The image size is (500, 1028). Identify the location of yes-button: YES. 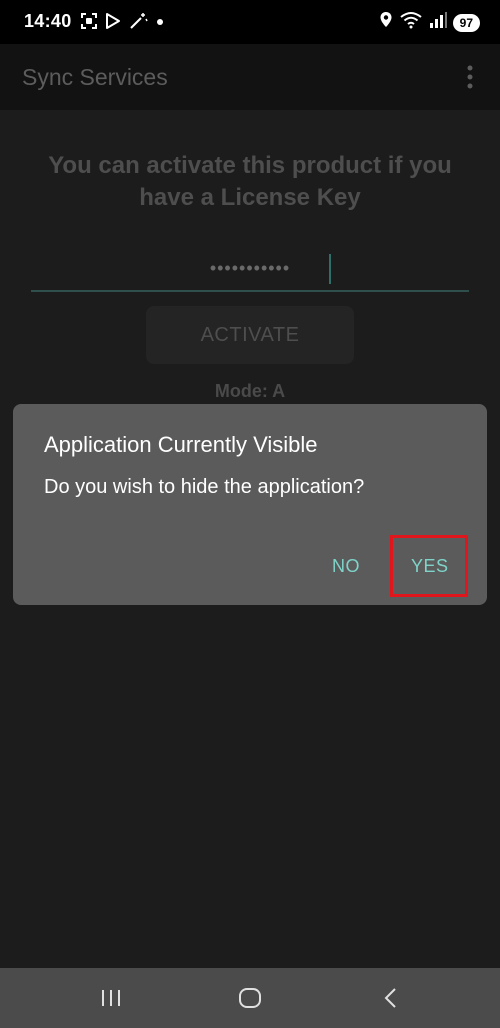
(430, 566).